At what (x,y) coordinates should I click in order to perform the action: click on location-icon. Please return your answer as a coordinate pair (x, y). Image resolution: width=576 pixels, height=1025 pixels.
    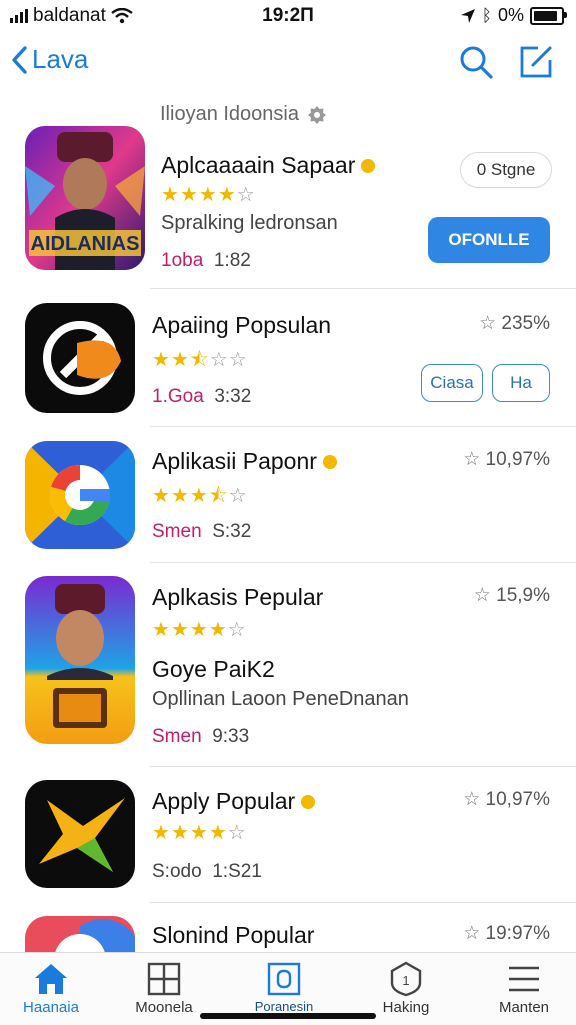
    Looking at the image, I should click on (467, 15).